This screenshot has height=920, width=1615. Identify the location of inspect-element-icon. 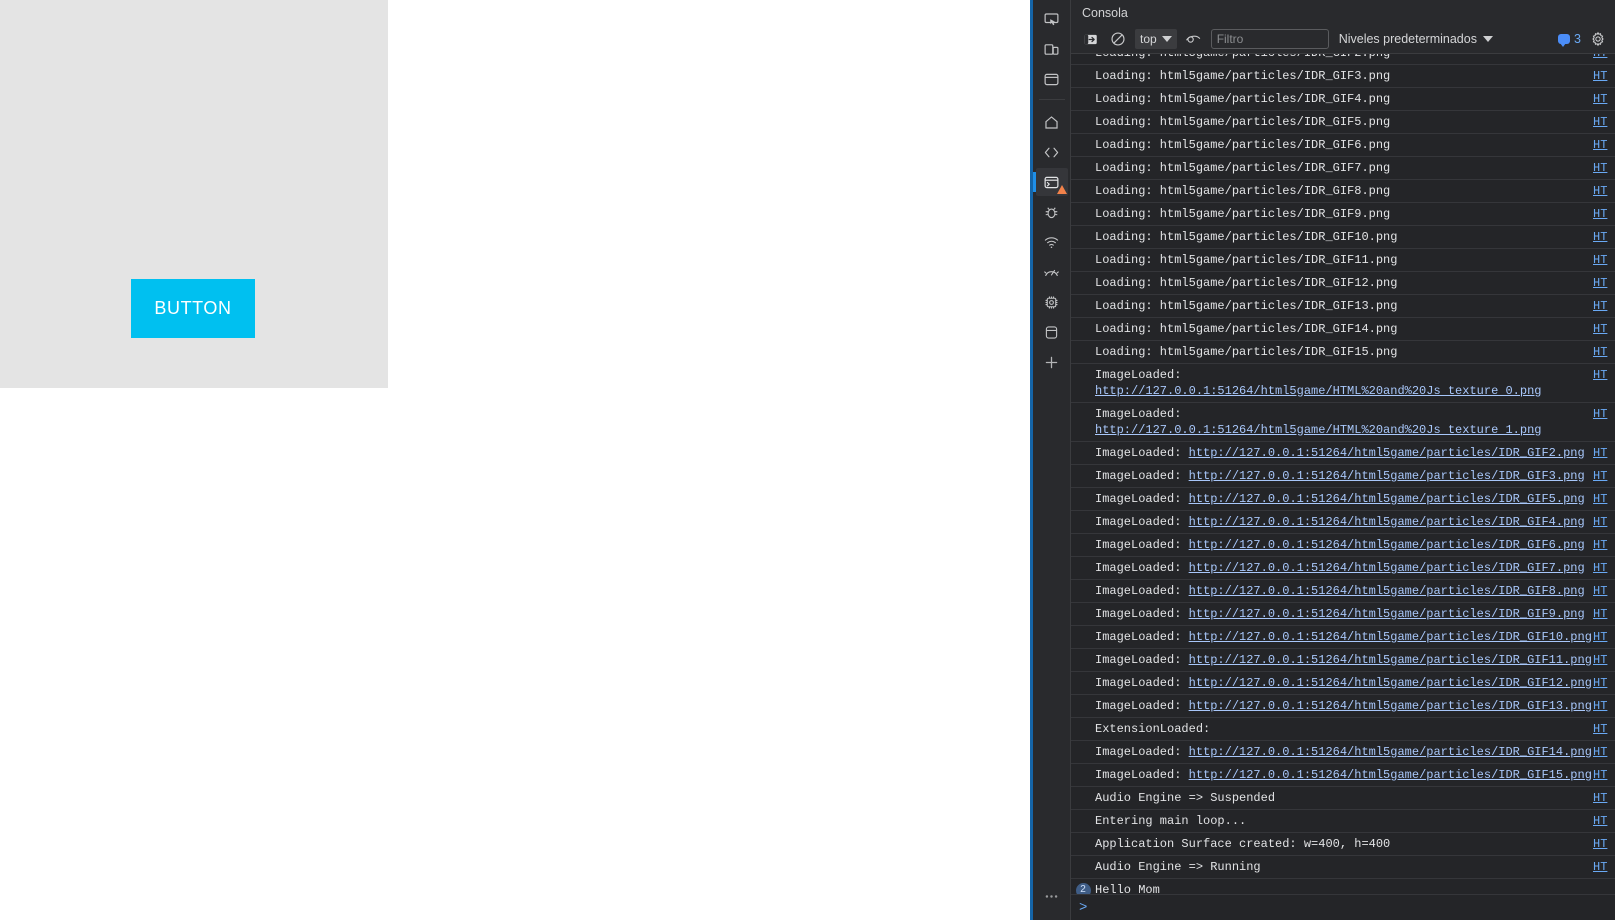
(1052, 19).